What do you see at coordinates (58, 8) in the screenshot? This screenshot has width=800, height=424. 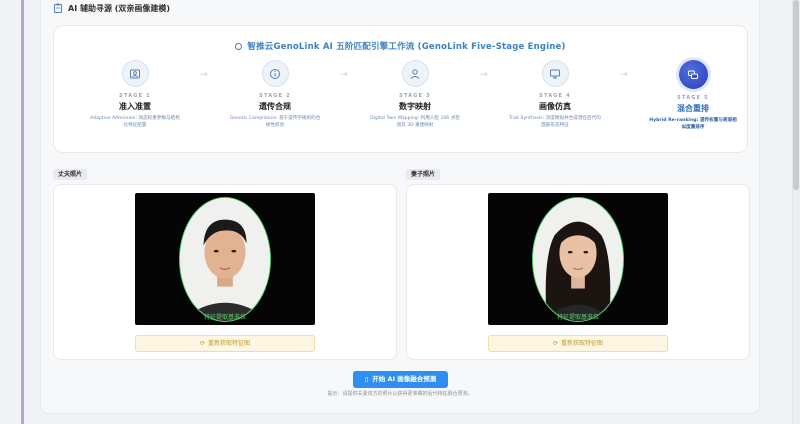 I see `clipboard-icon` at bounding box center [58, 8].